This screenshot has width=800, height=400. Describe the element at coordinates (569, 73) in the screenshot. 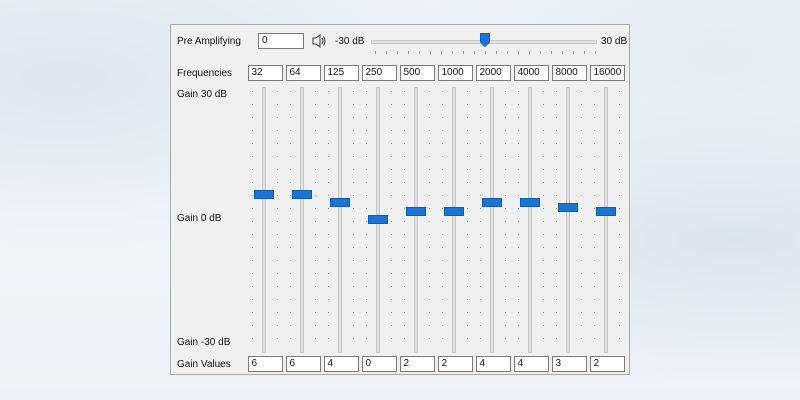

I see `frequency-field: 8000` at that location.